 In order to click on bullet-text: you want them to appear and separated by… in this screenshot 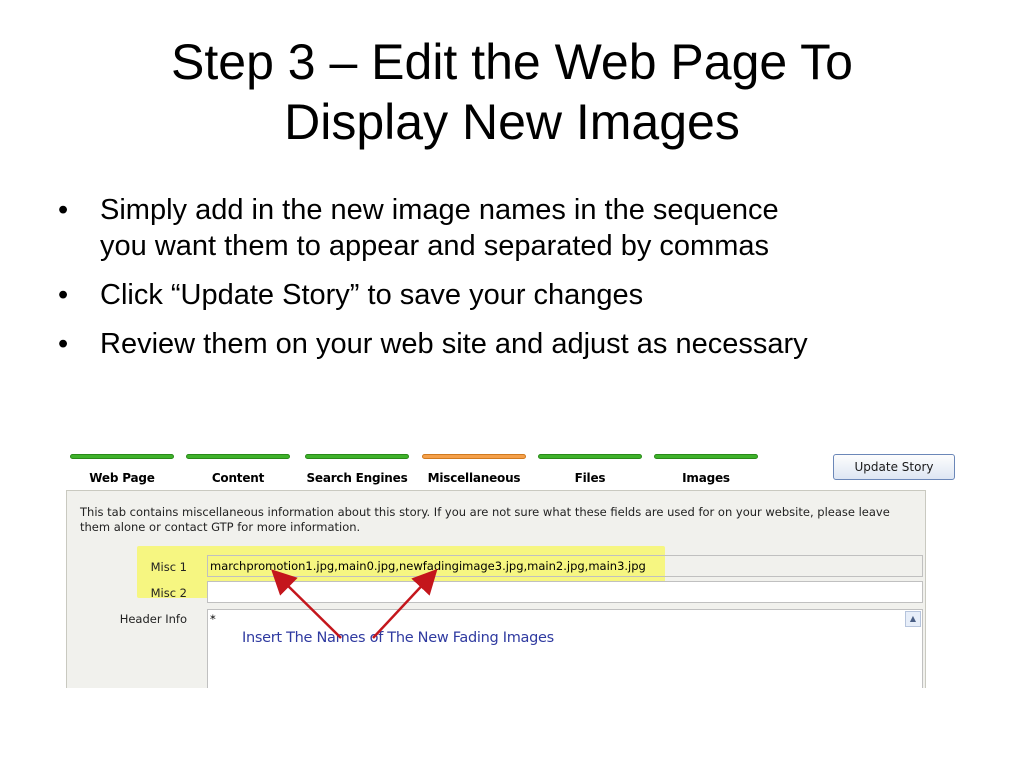, I will do `click(434, 246)`.